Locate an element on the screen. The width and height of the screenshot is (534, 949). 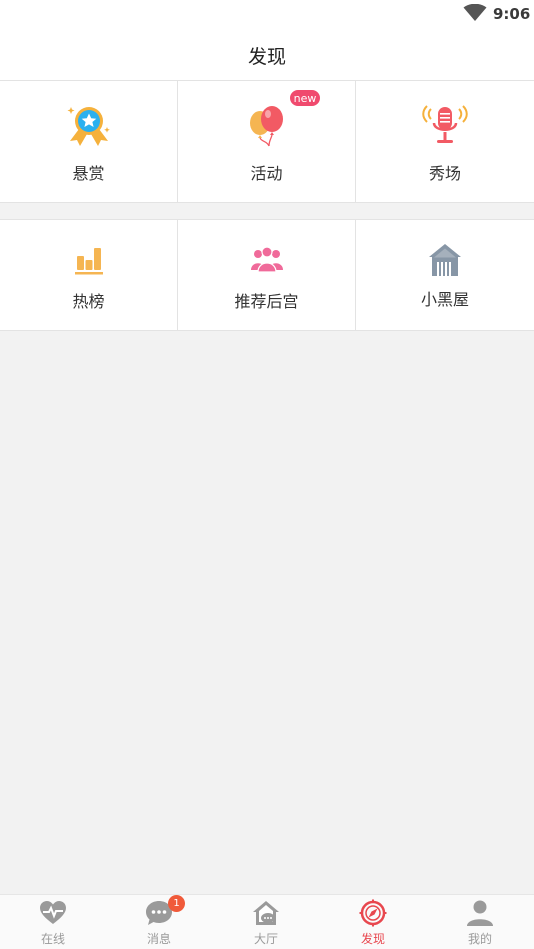
grid-item-activity: 活动 is located at coordinates (267, 141).